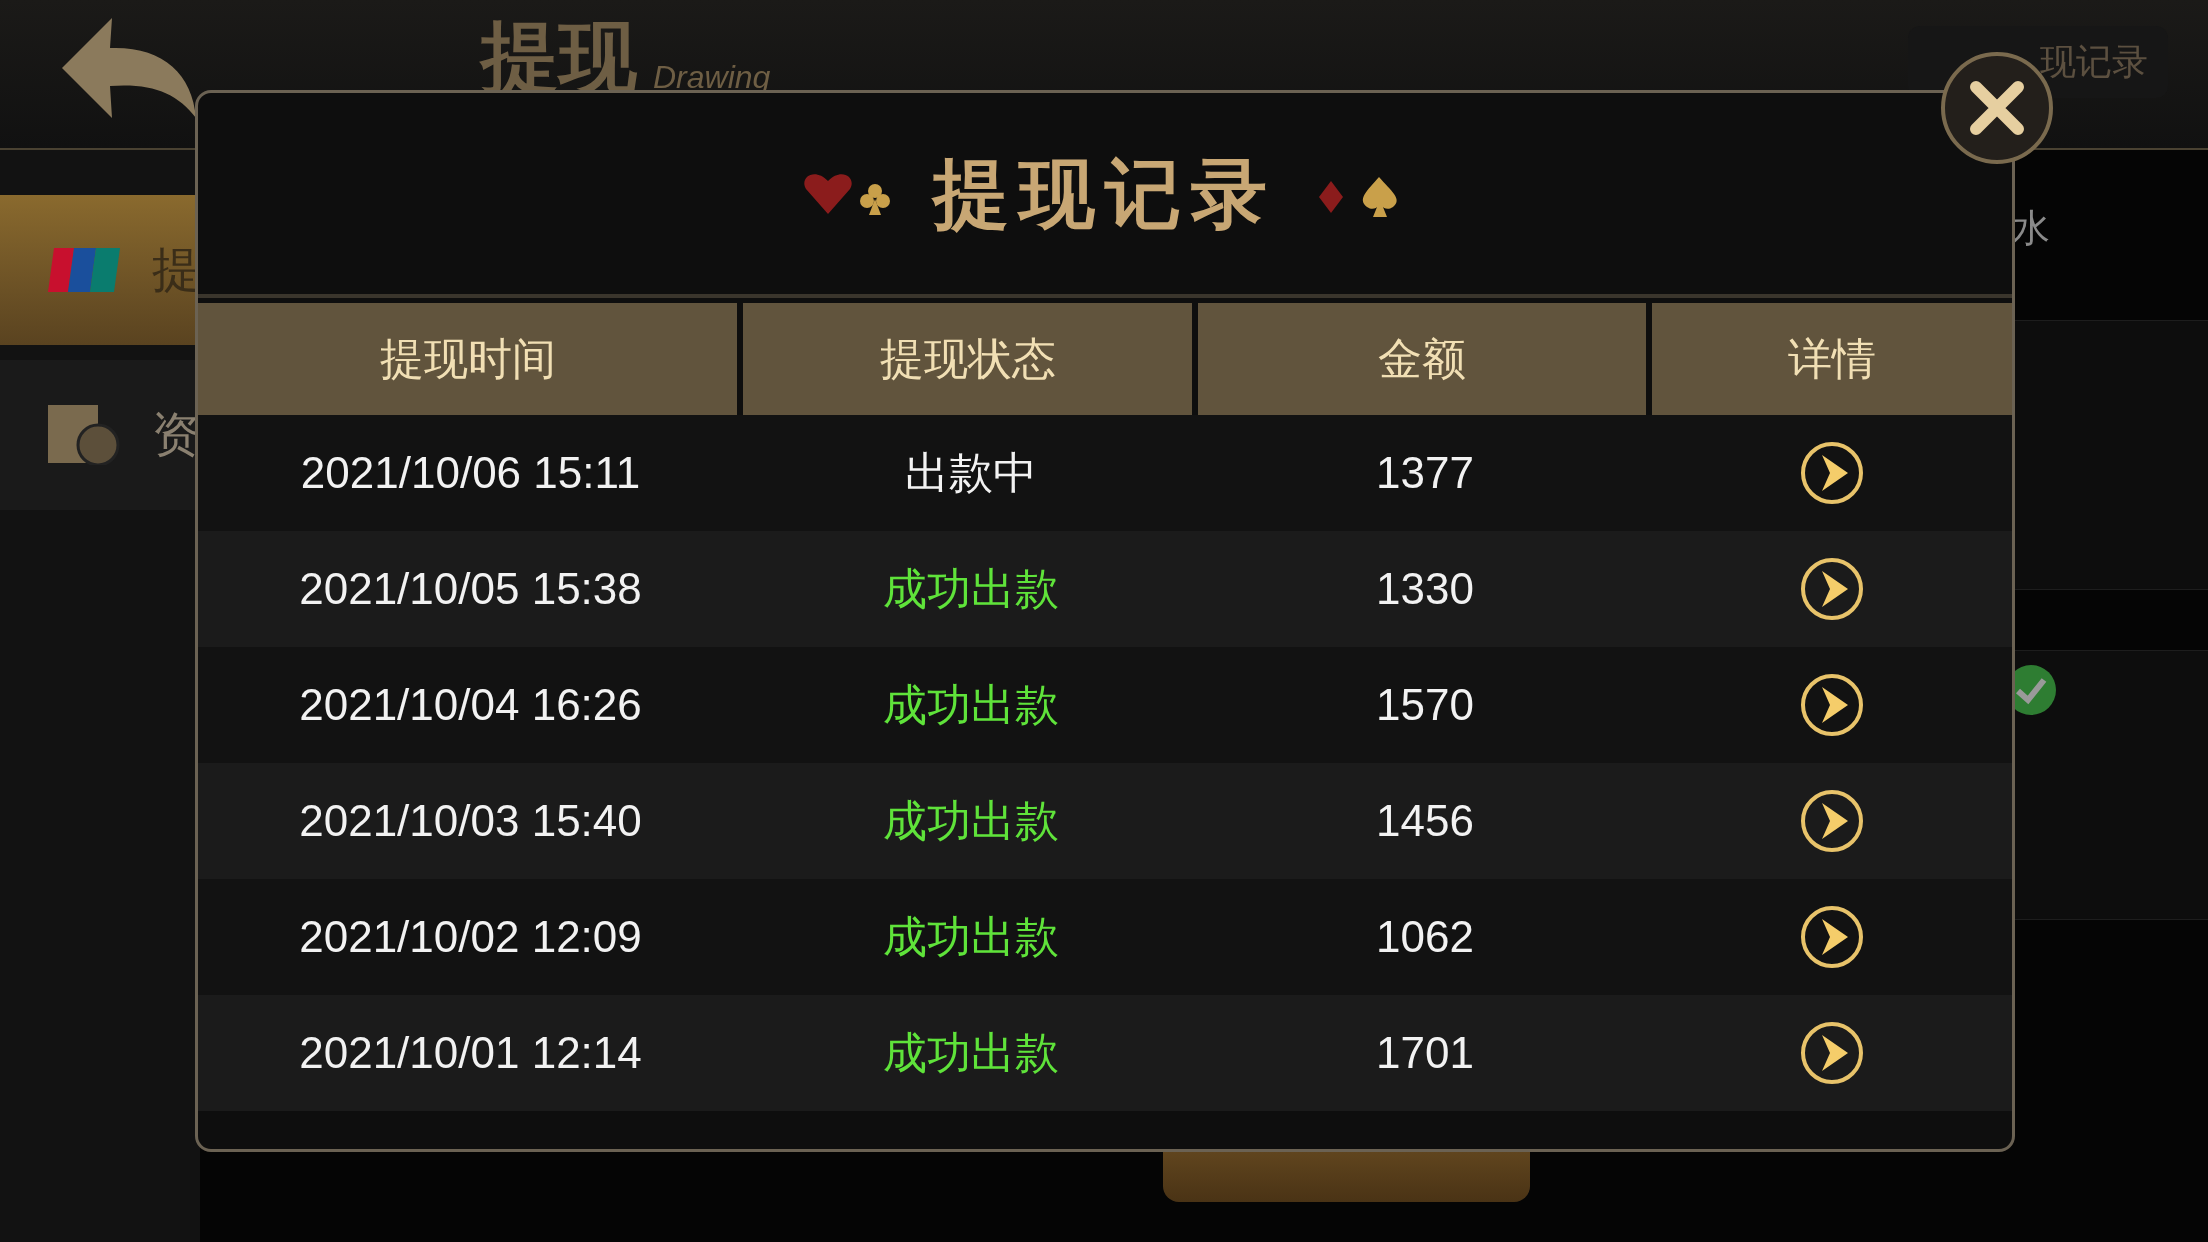  What do you see at coordinates (84, 435) in the screenshot?
I see `money-bill-icon` at bounding box center [84, 435].